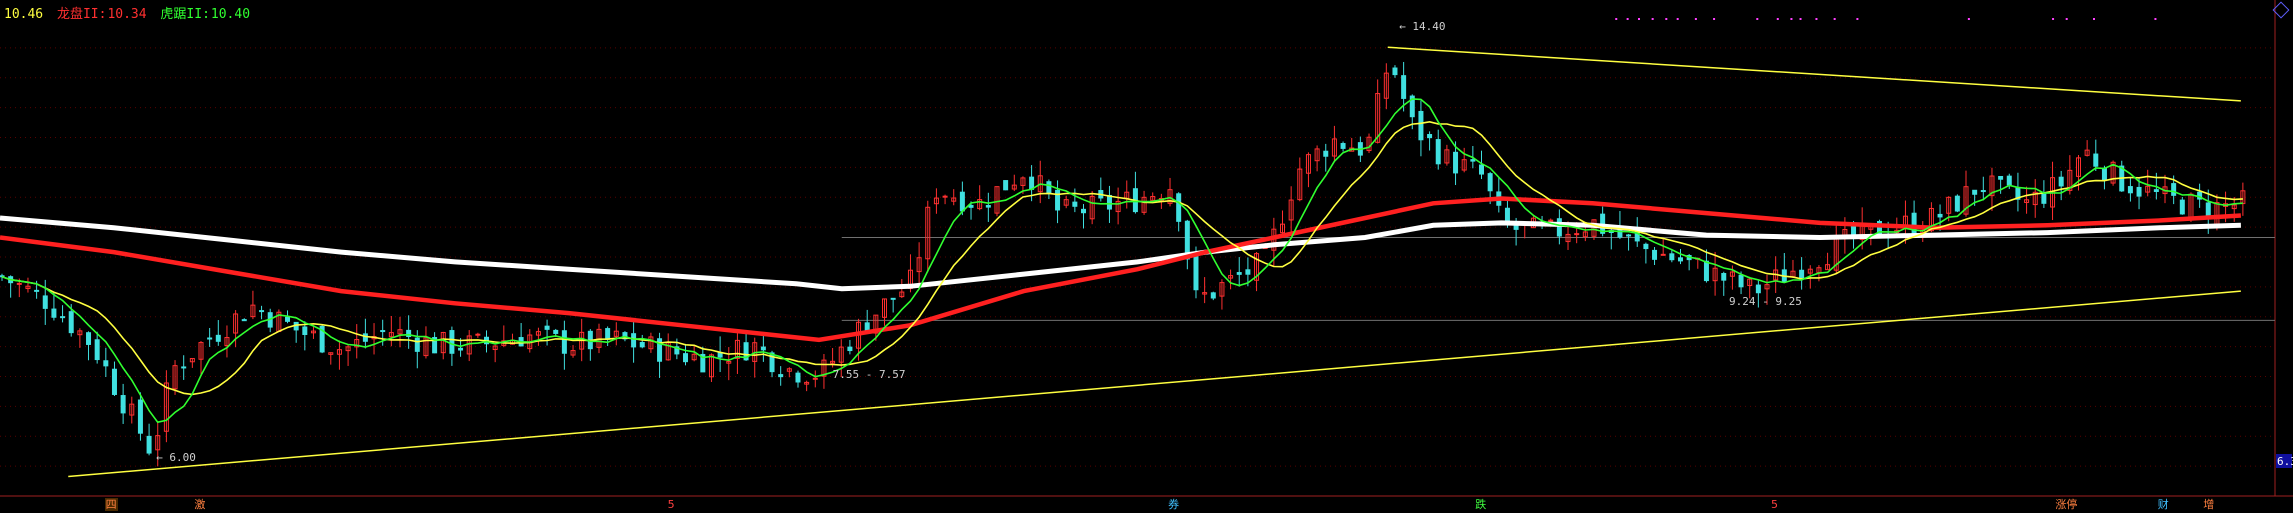 The width and height of the screenshot is (2293, 513). What do you see at coordinates (81, 14) in the screenshot?
I see `indicator-label-longpan: 龙盘II:` at bounding box center [81, 14].